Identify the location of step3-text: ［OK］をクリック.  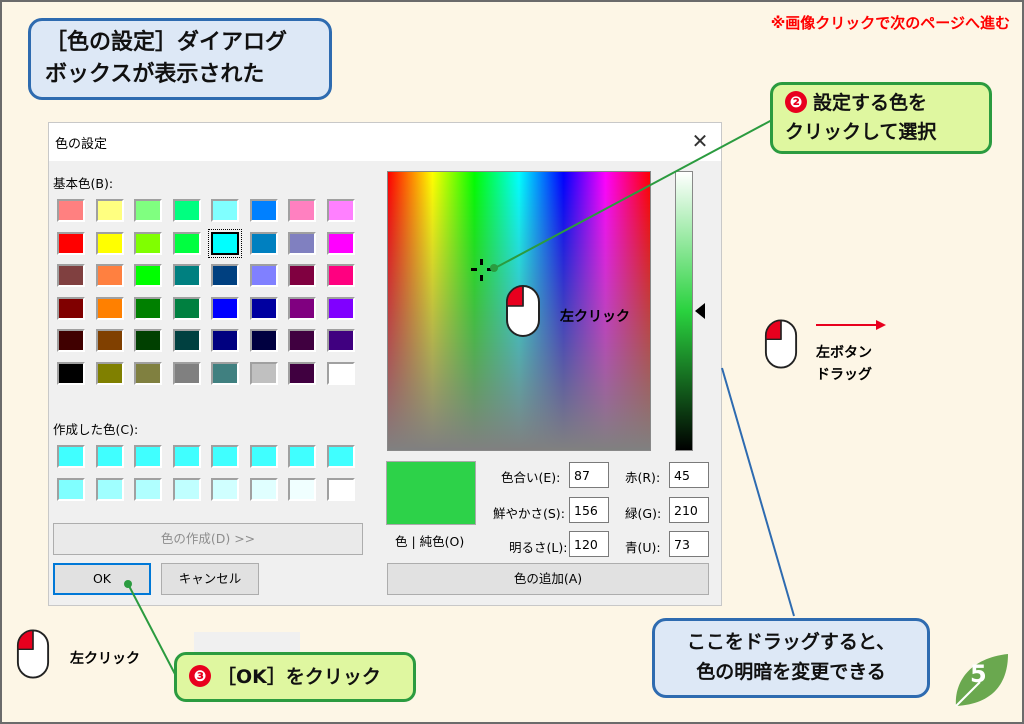
(299, 677).